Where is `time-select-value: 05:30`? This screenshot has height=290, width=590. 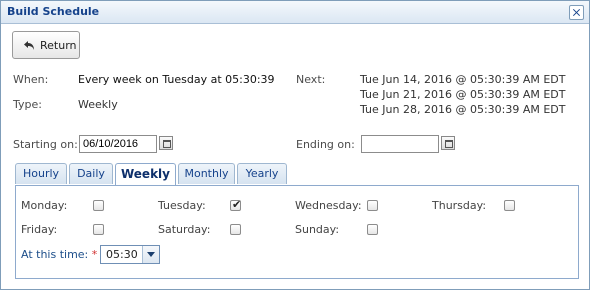
time-select-value: 05:30 is located at coordinates (122, 254).